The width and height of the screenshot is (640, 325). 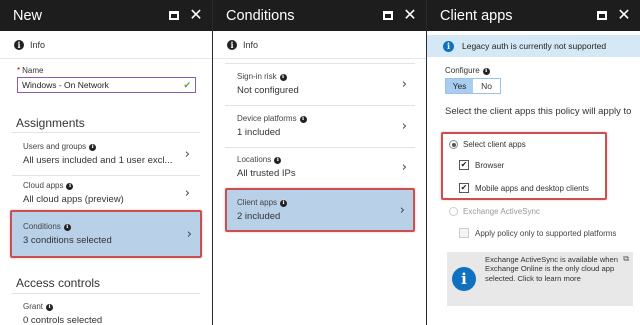 I want to click on users-label: Users and groups i, so click(x=104, y=146).